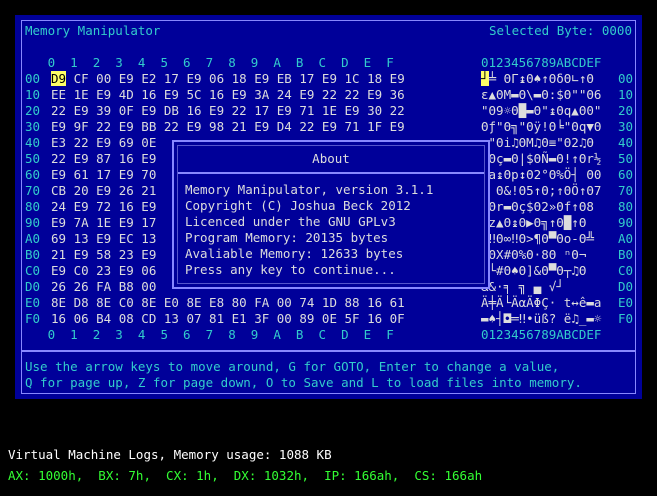 The width and height of the screenshot is (657, 496). I want to click on row-bytes: 26 26 FA B8 00, so click(103, 286).